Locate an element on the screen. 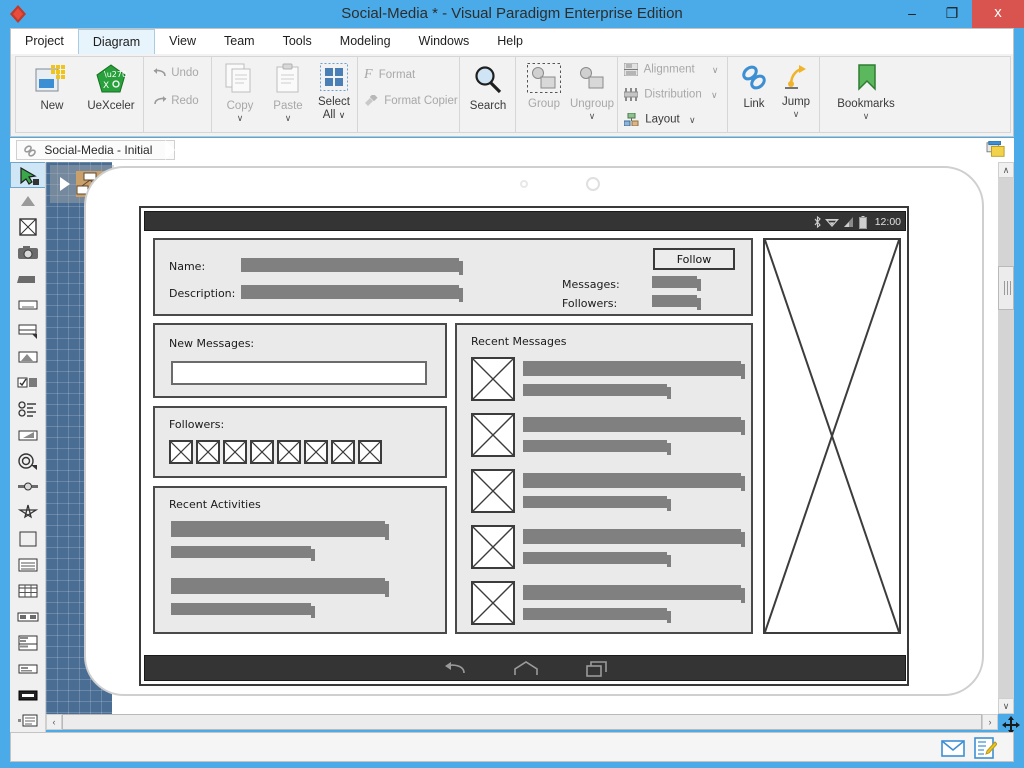 The width and height of the screenshot is (1024, 768). palette-panel-tool is located at coordinates (27, 331).